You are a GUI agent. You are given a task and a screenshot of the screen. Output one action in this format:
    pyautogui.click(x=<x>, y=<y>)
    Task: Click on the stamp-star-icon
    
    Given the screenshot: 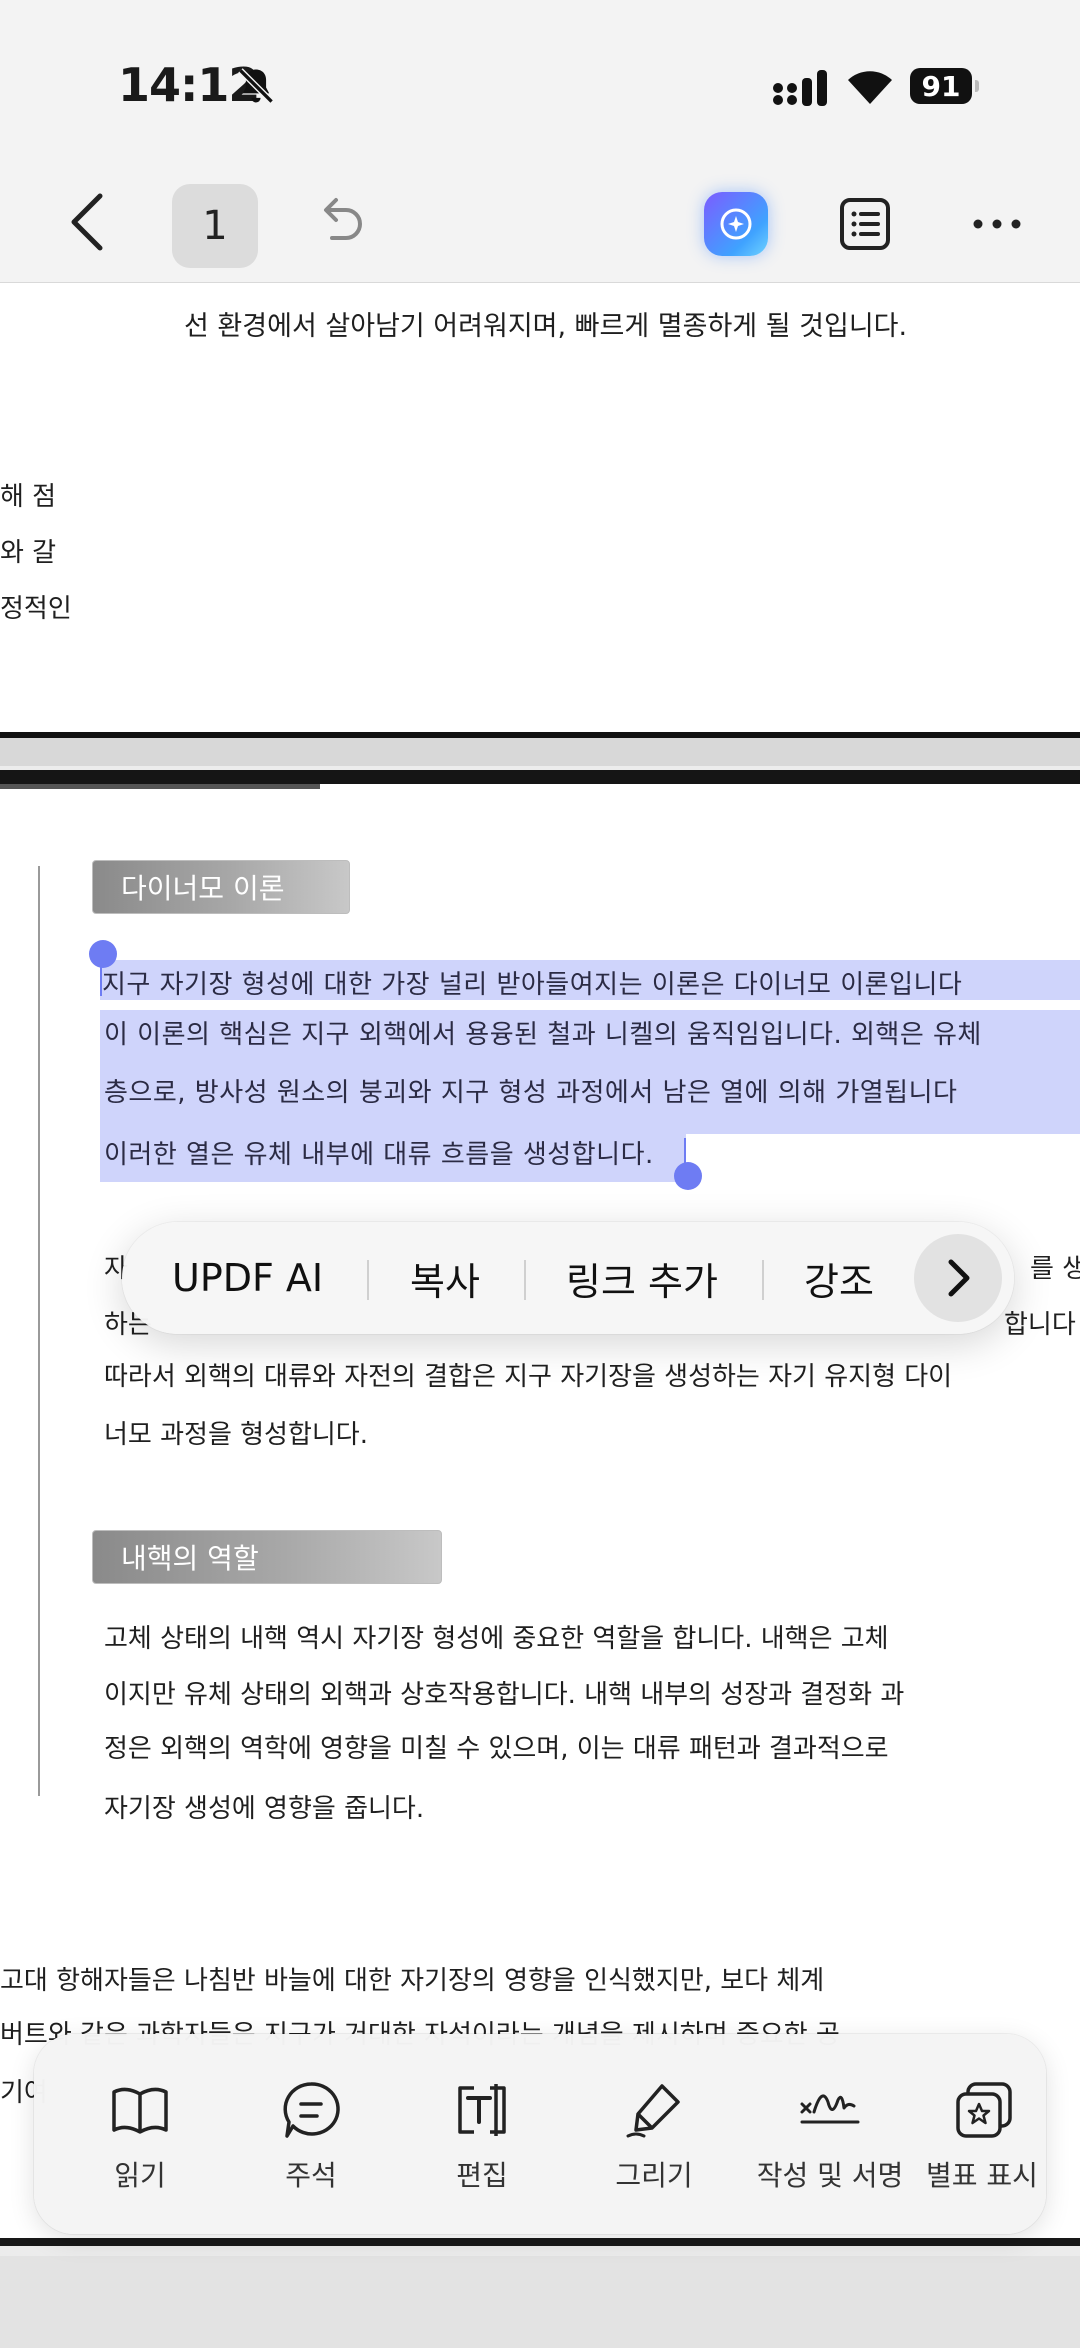 What is the action you would take?
    pyautogui.click(x=984, y=2110)
    